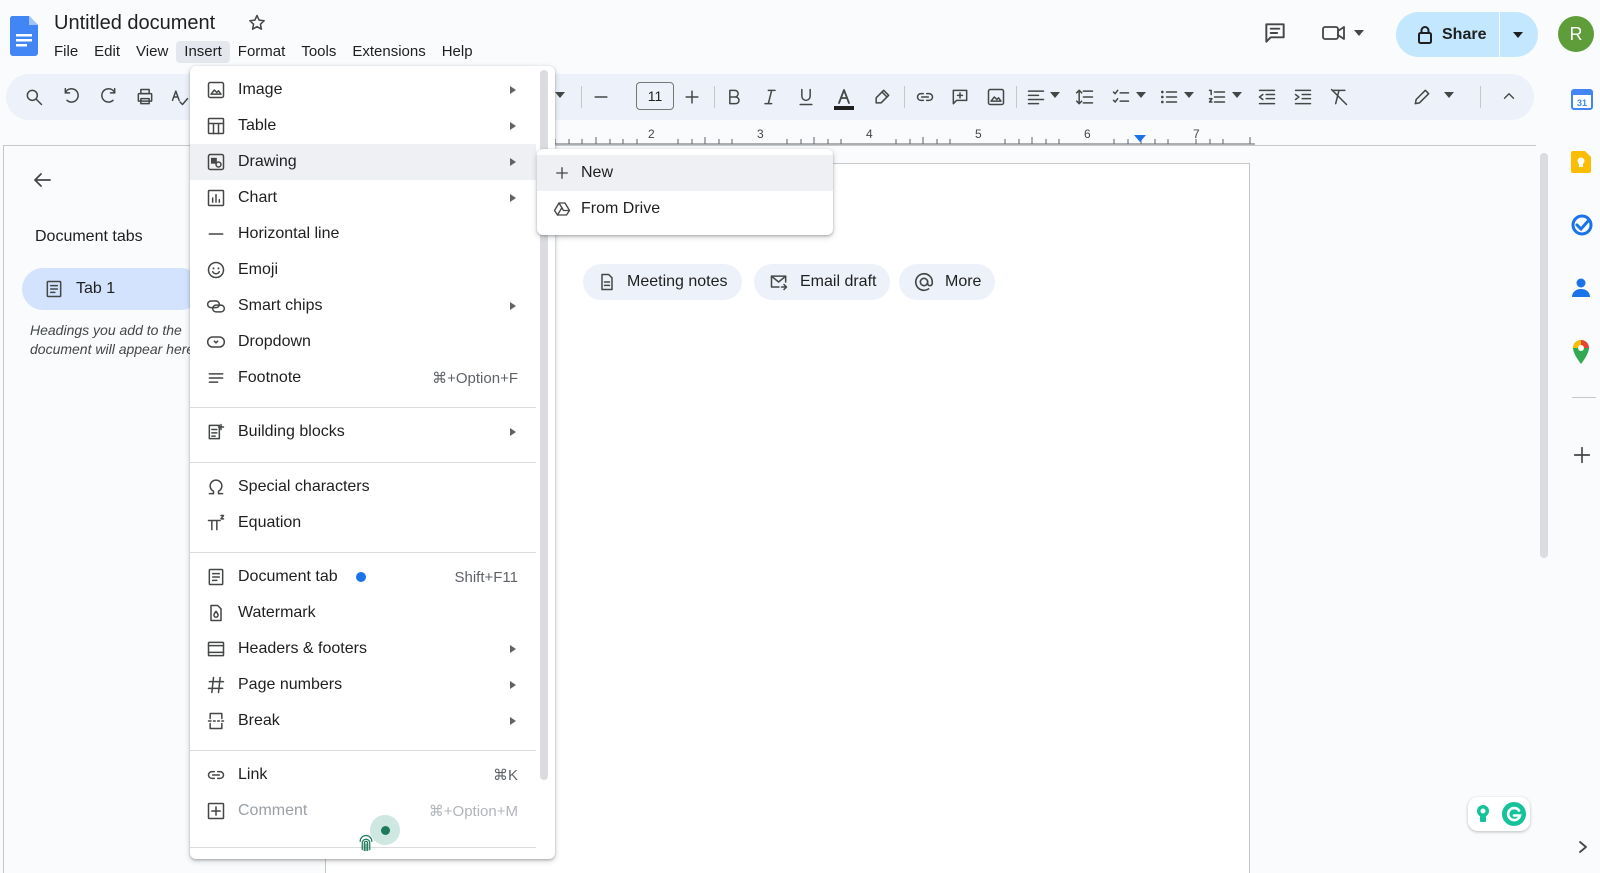  I want to click on calendar-icon: 31, so click(1582, 99).